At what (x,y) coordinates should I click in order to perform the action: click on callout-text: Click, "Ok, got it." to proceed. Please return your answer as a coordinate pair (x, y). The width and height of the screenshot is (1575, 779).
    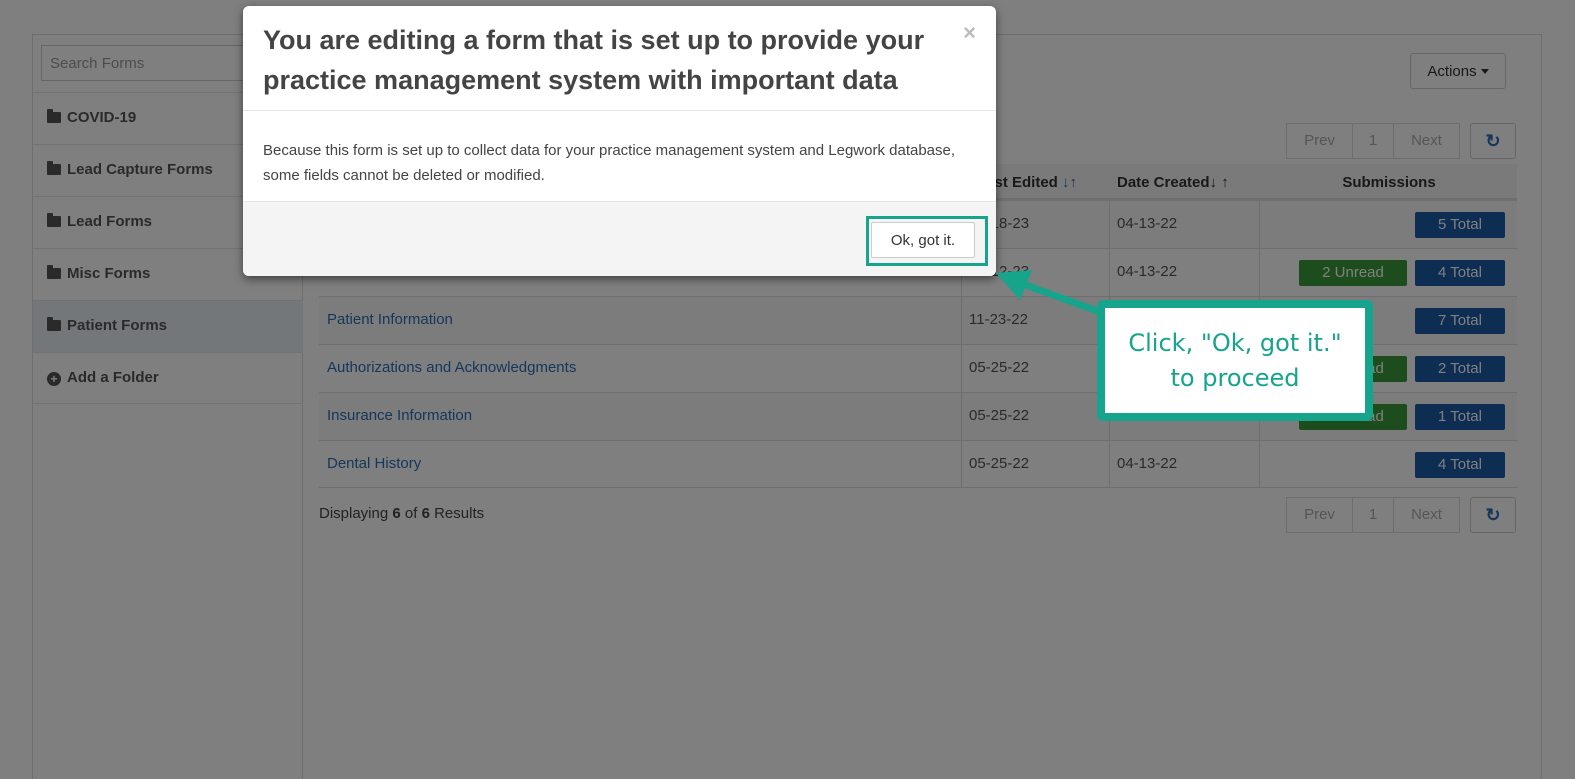
    Looking at the image, I should click on (1235, 360).